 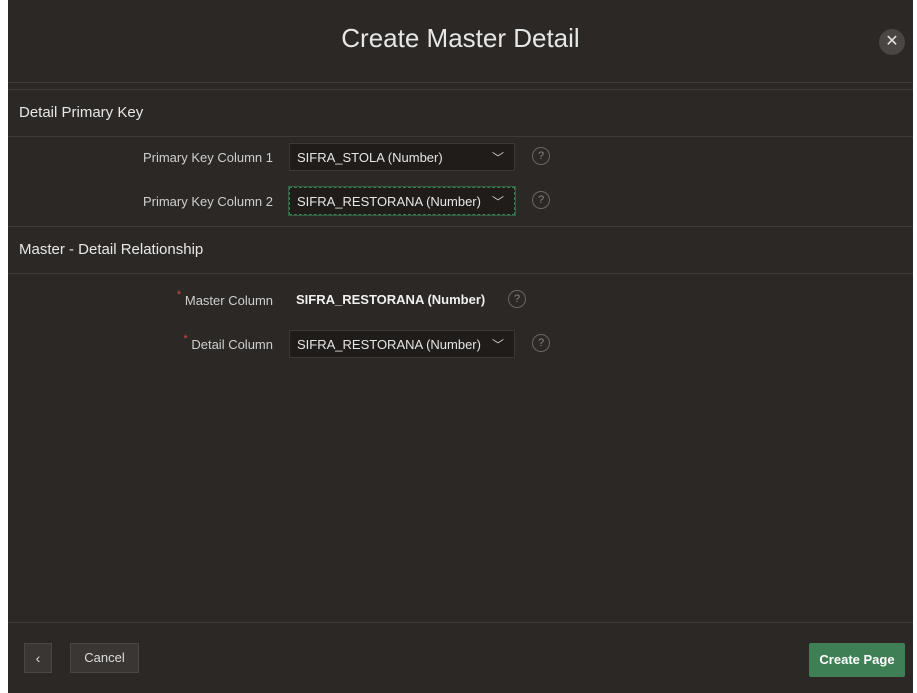 I want to click on close-button: ✕, so click(x=892, y=42).